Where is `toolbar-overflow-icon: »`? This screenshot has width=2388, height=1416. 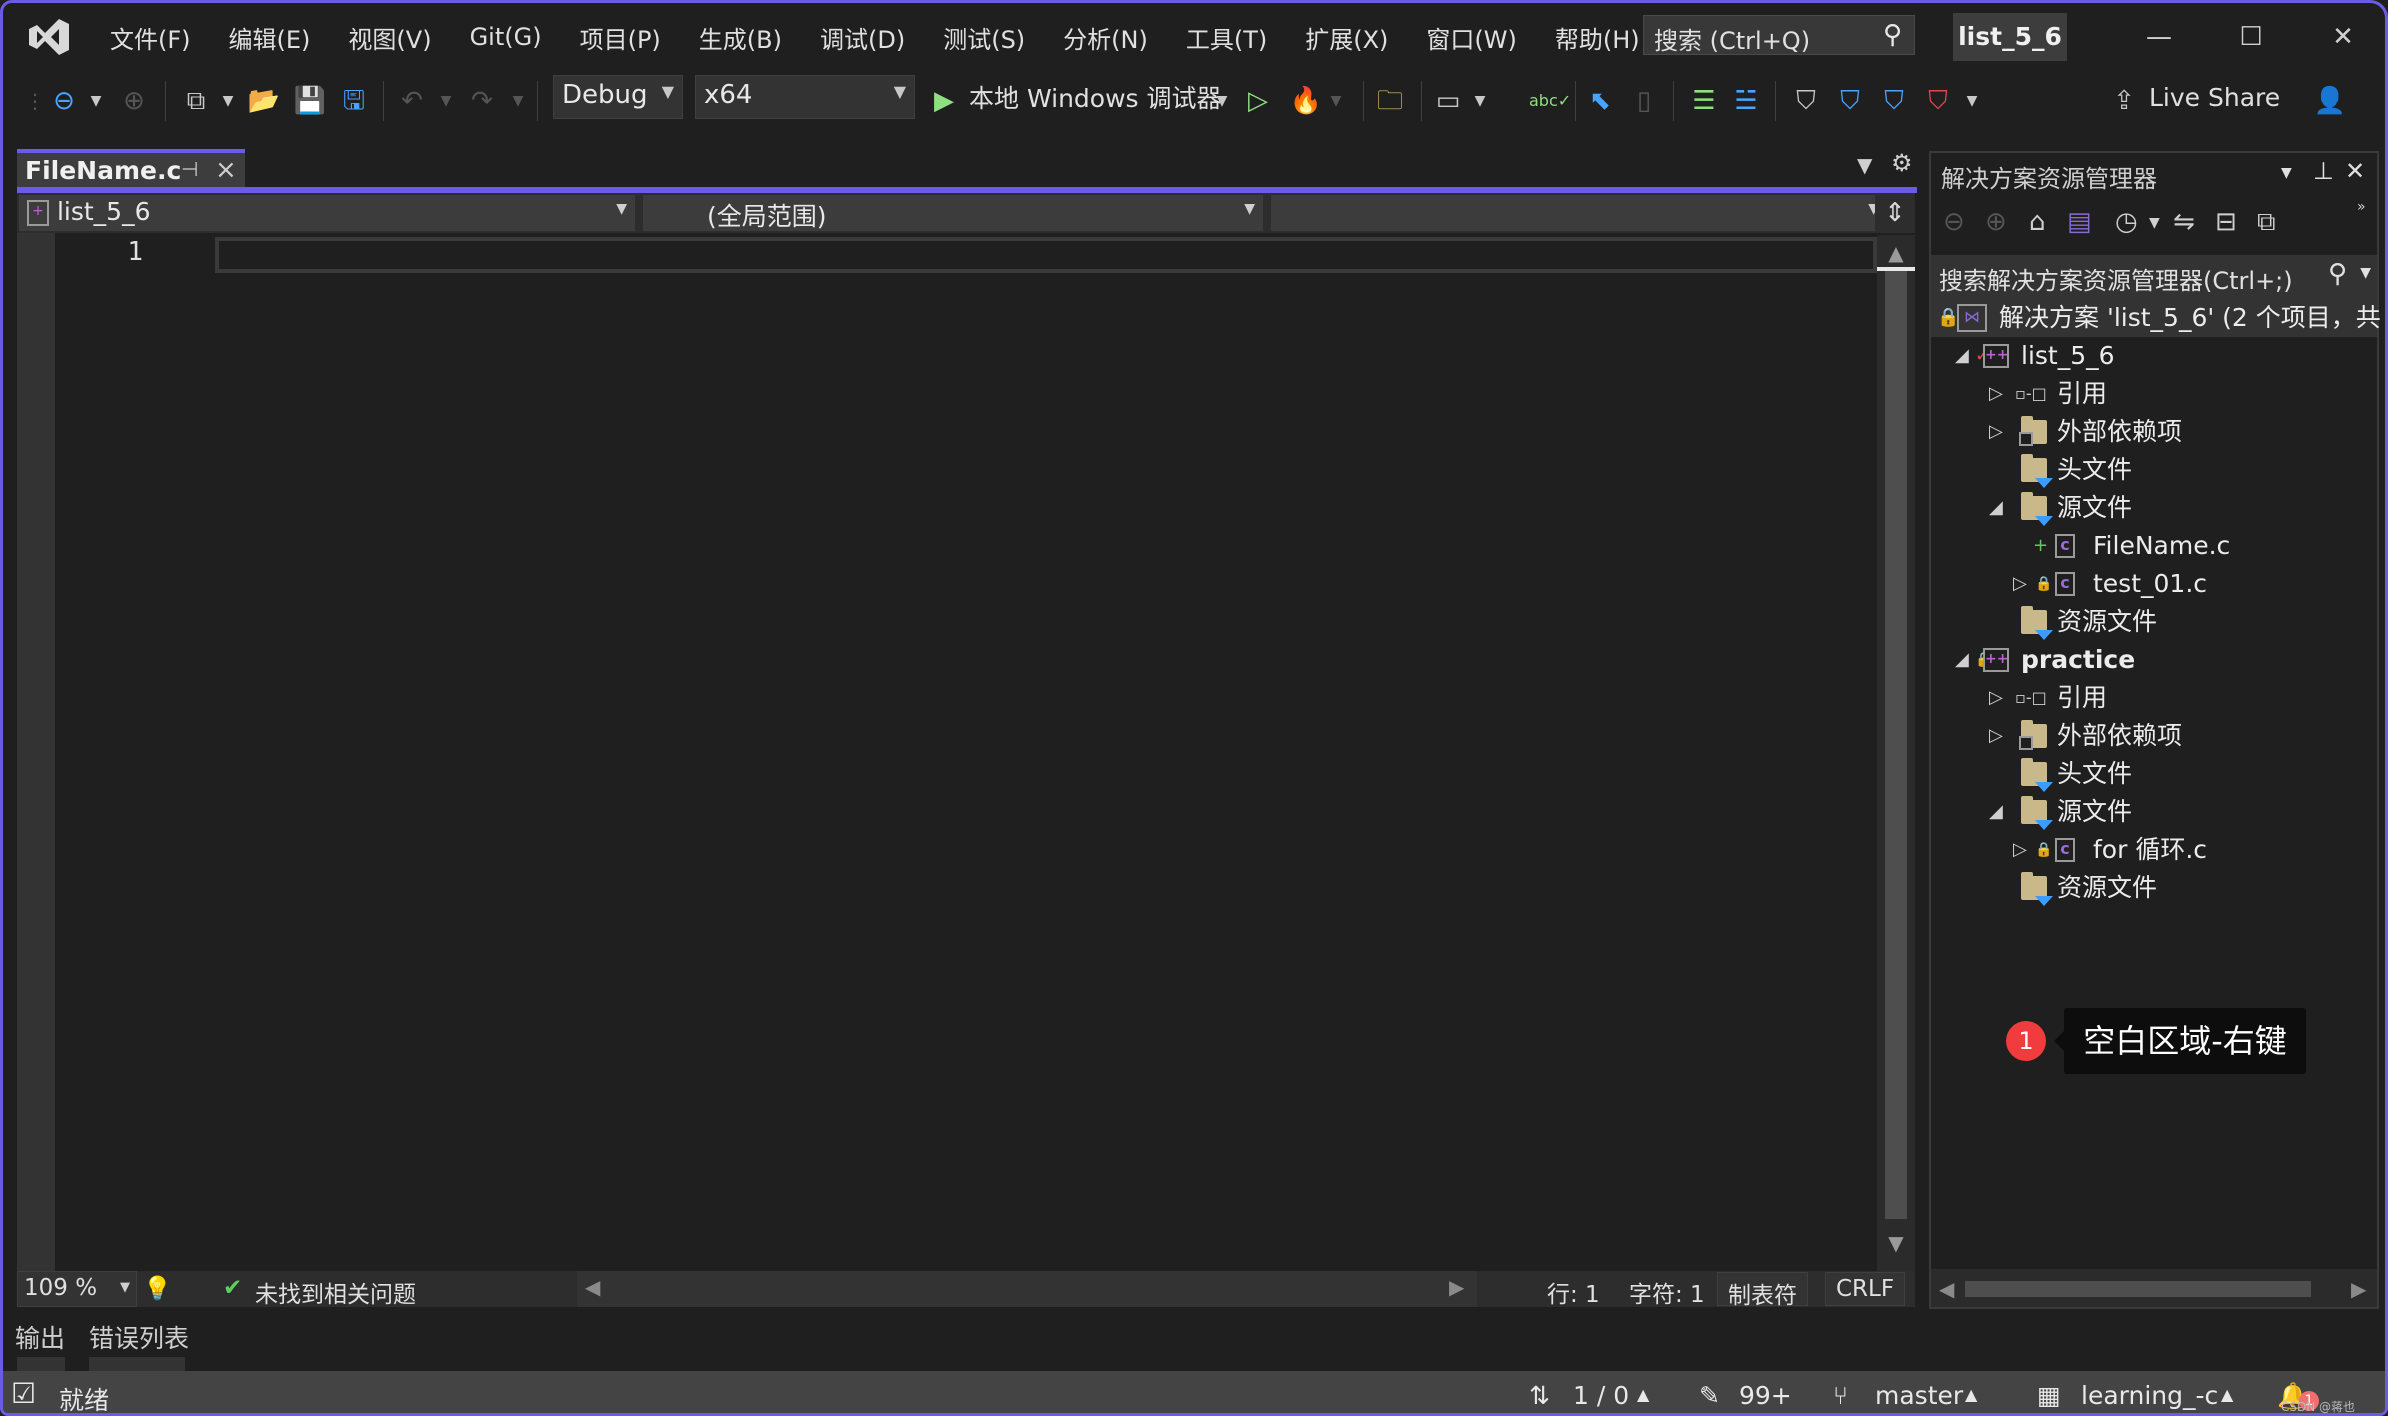 toolbar-overflow-icon: » is located at coordinates (2361, 207).